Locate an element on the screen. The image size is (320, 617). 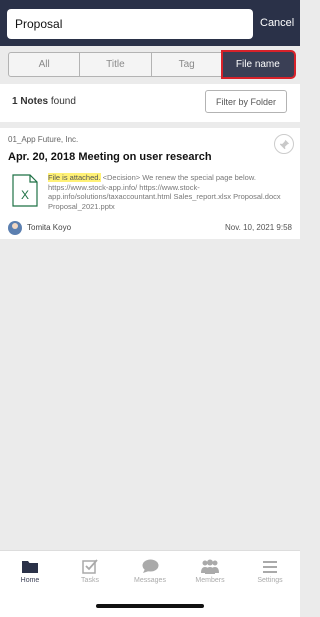
cancel-button: Cancel is located at coordinates (277, 23).